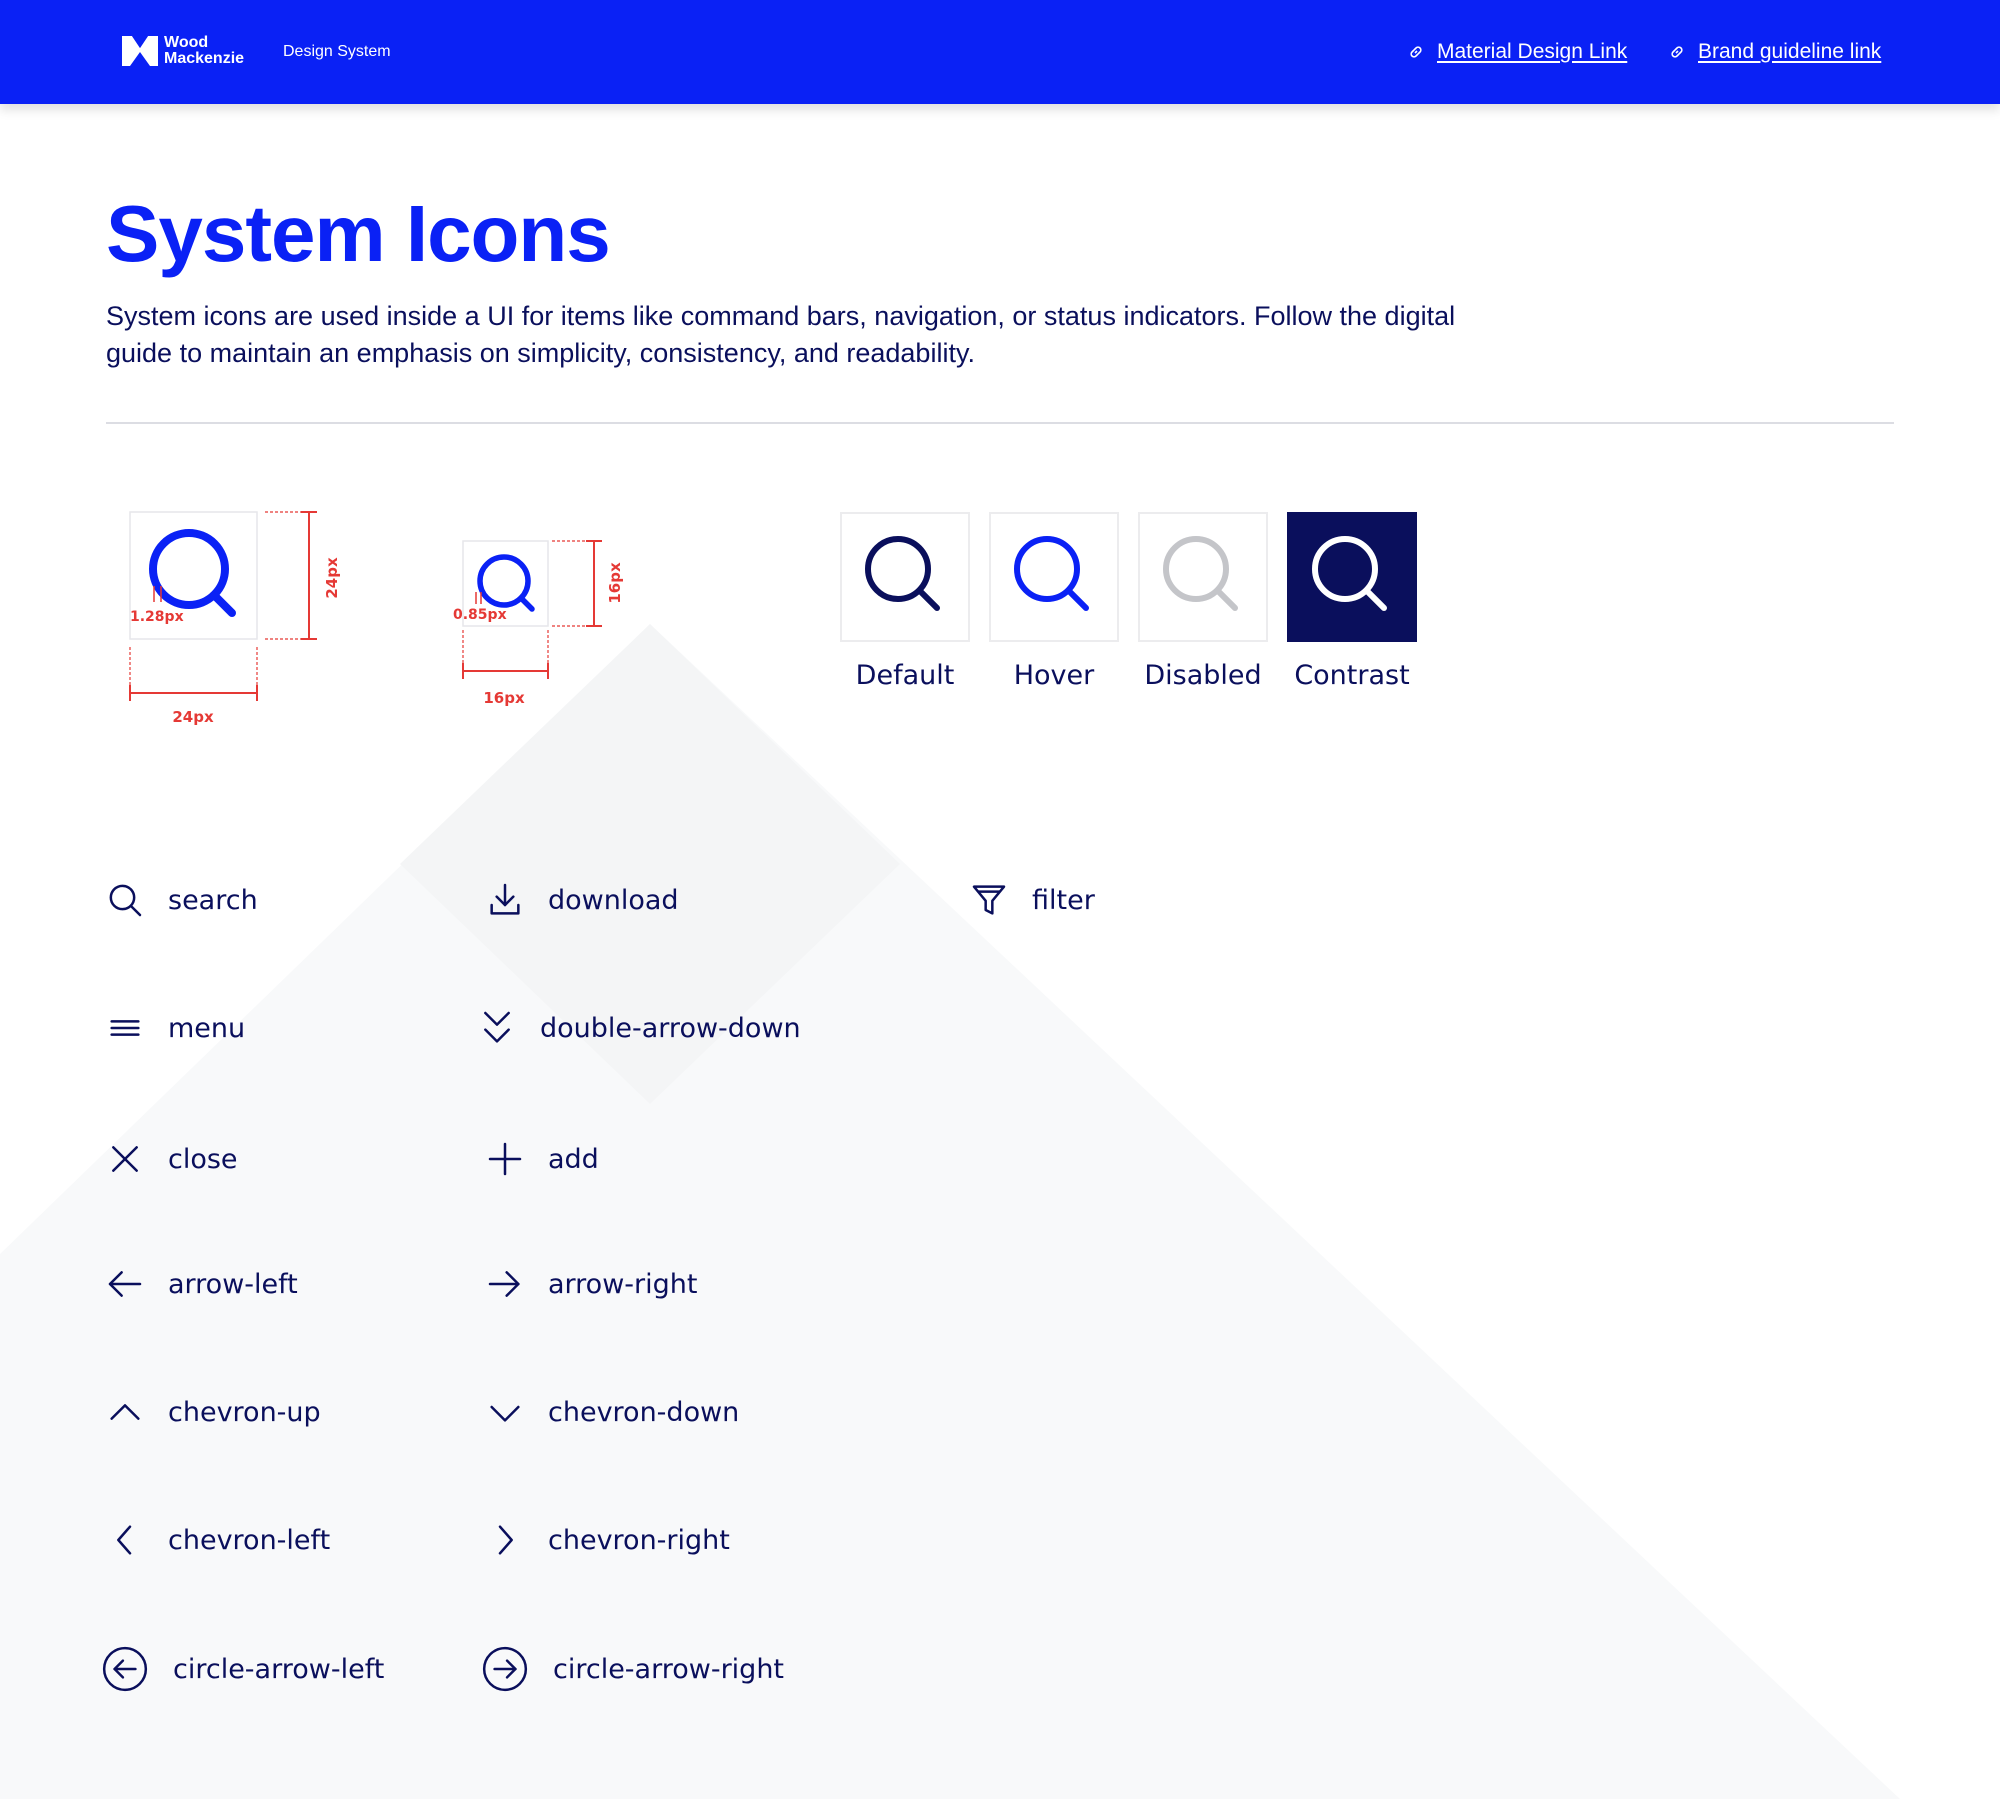 Image resolution: width=2000 pixels, height=1799 pixels. I want to click on icon-spec-24px: 1.28px 24px 24px, so click(235, 618).